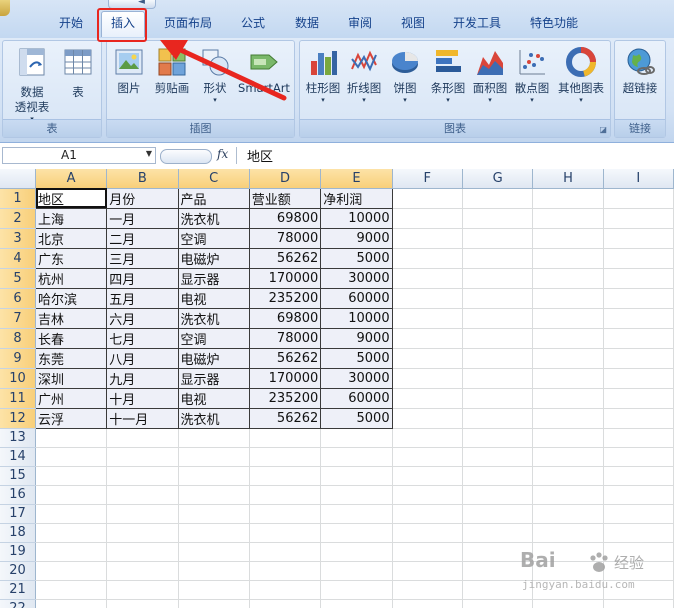 The image size is (674, 608). I want to click on cell-c14, so click(214, 457).